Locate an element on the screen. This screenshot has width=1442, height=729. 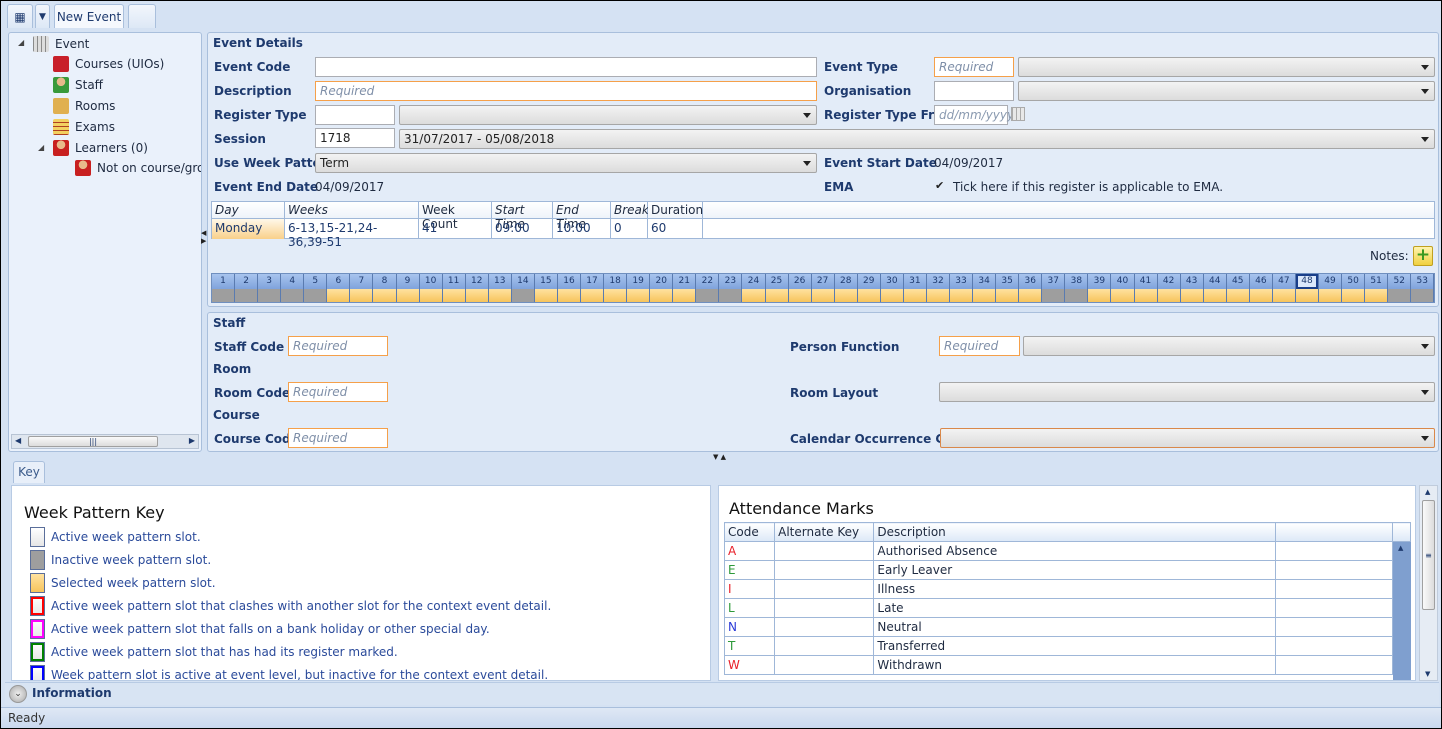
week-slot: 28 is located at coordinates (846, 288).